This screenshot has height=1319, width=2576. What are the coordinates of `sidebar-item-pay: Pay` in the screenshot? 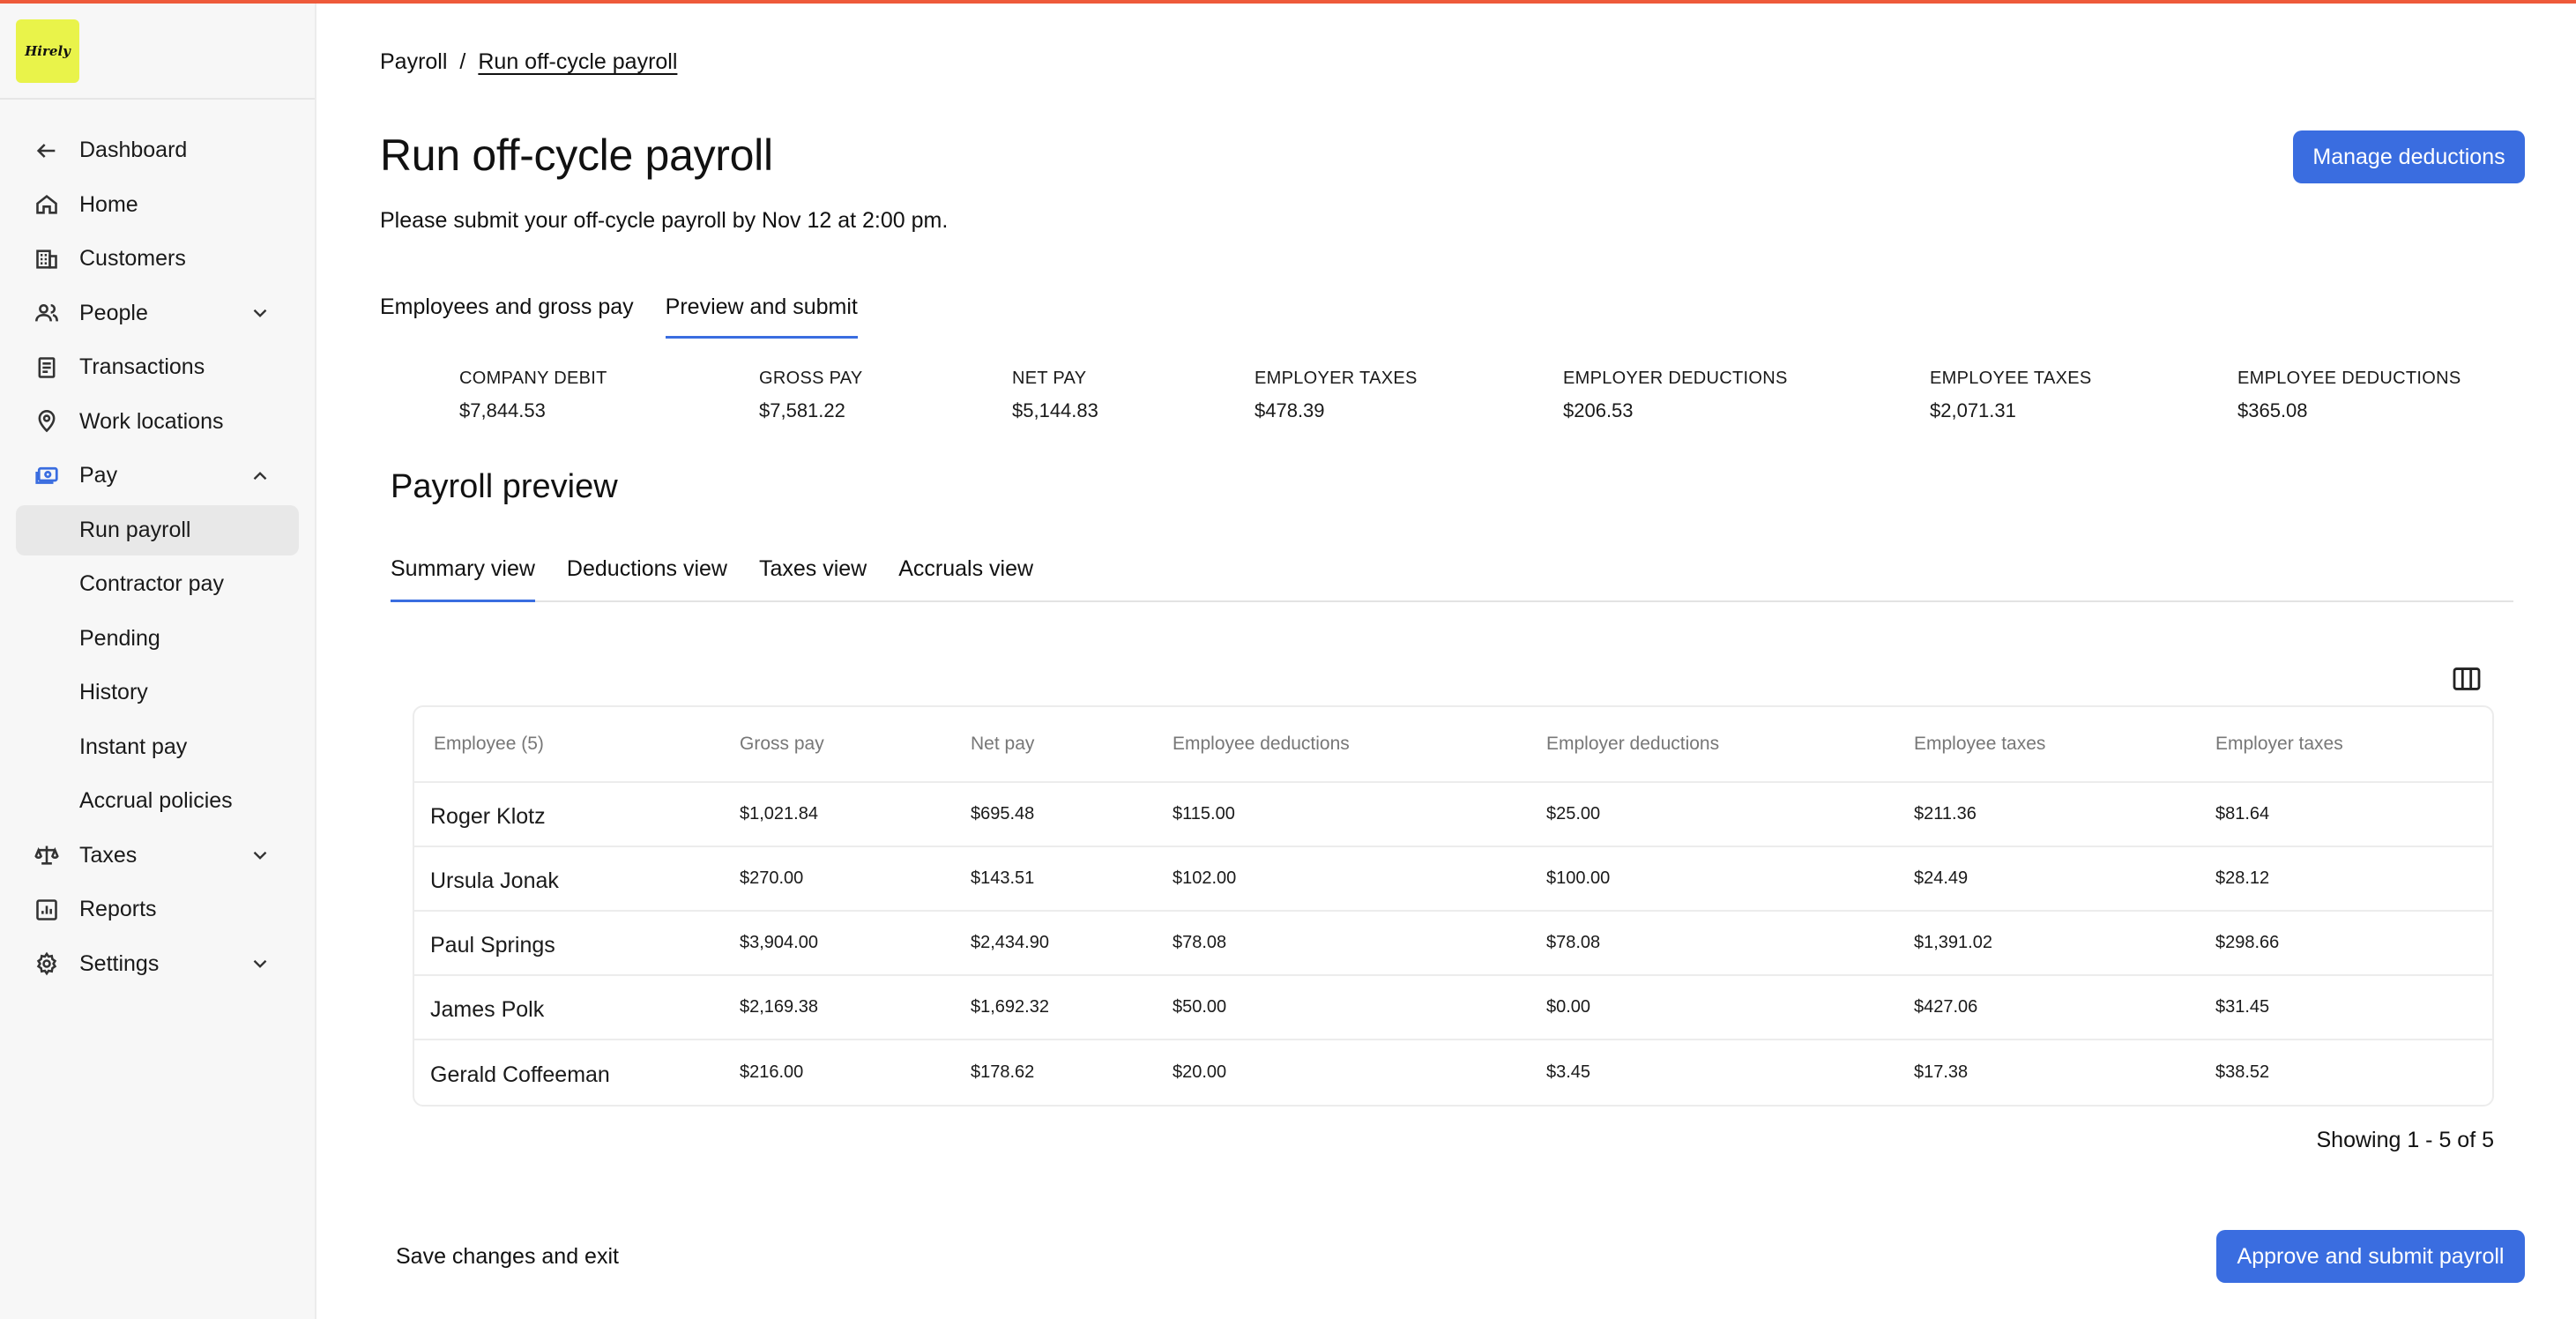 It's located at (158, 476).